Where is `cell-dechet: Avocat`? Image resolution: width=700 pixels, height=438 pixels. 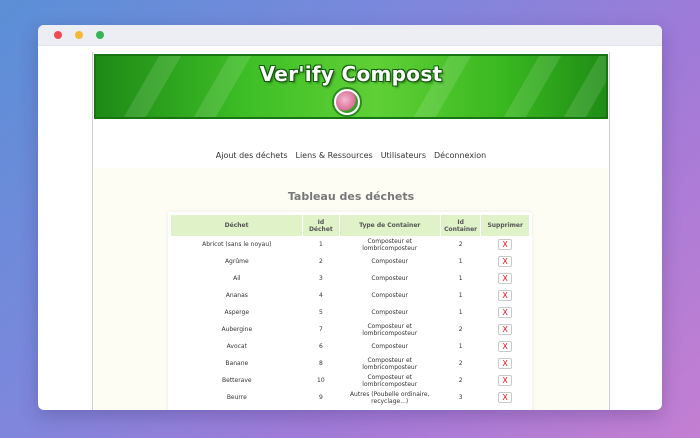
cell-dechet: Avocat is located at coordinates (236, 346).